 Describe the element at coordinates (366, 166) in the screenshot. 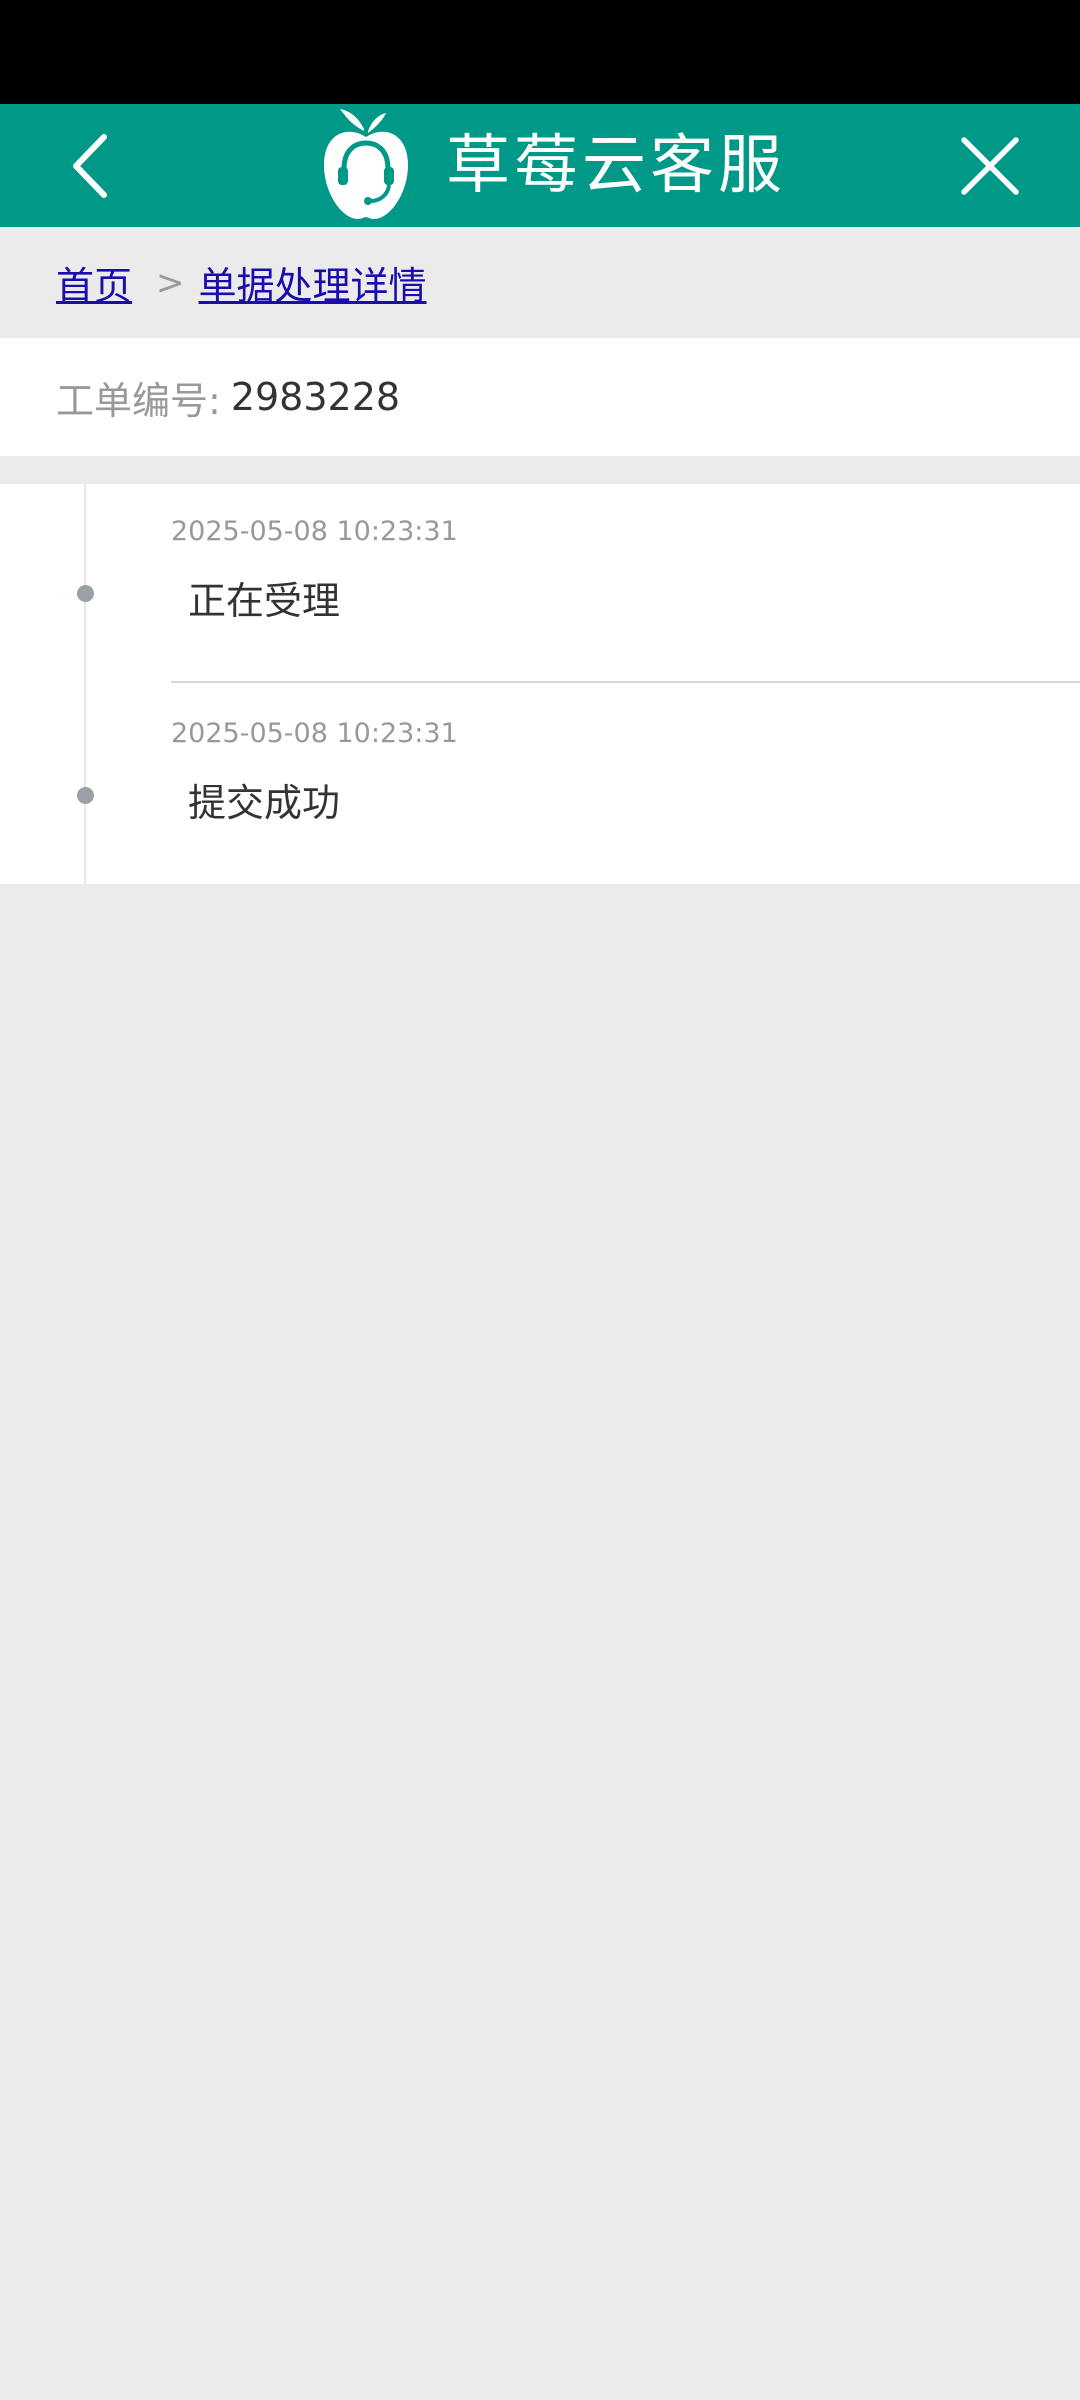

I see `apple-headset-logo` at that location.